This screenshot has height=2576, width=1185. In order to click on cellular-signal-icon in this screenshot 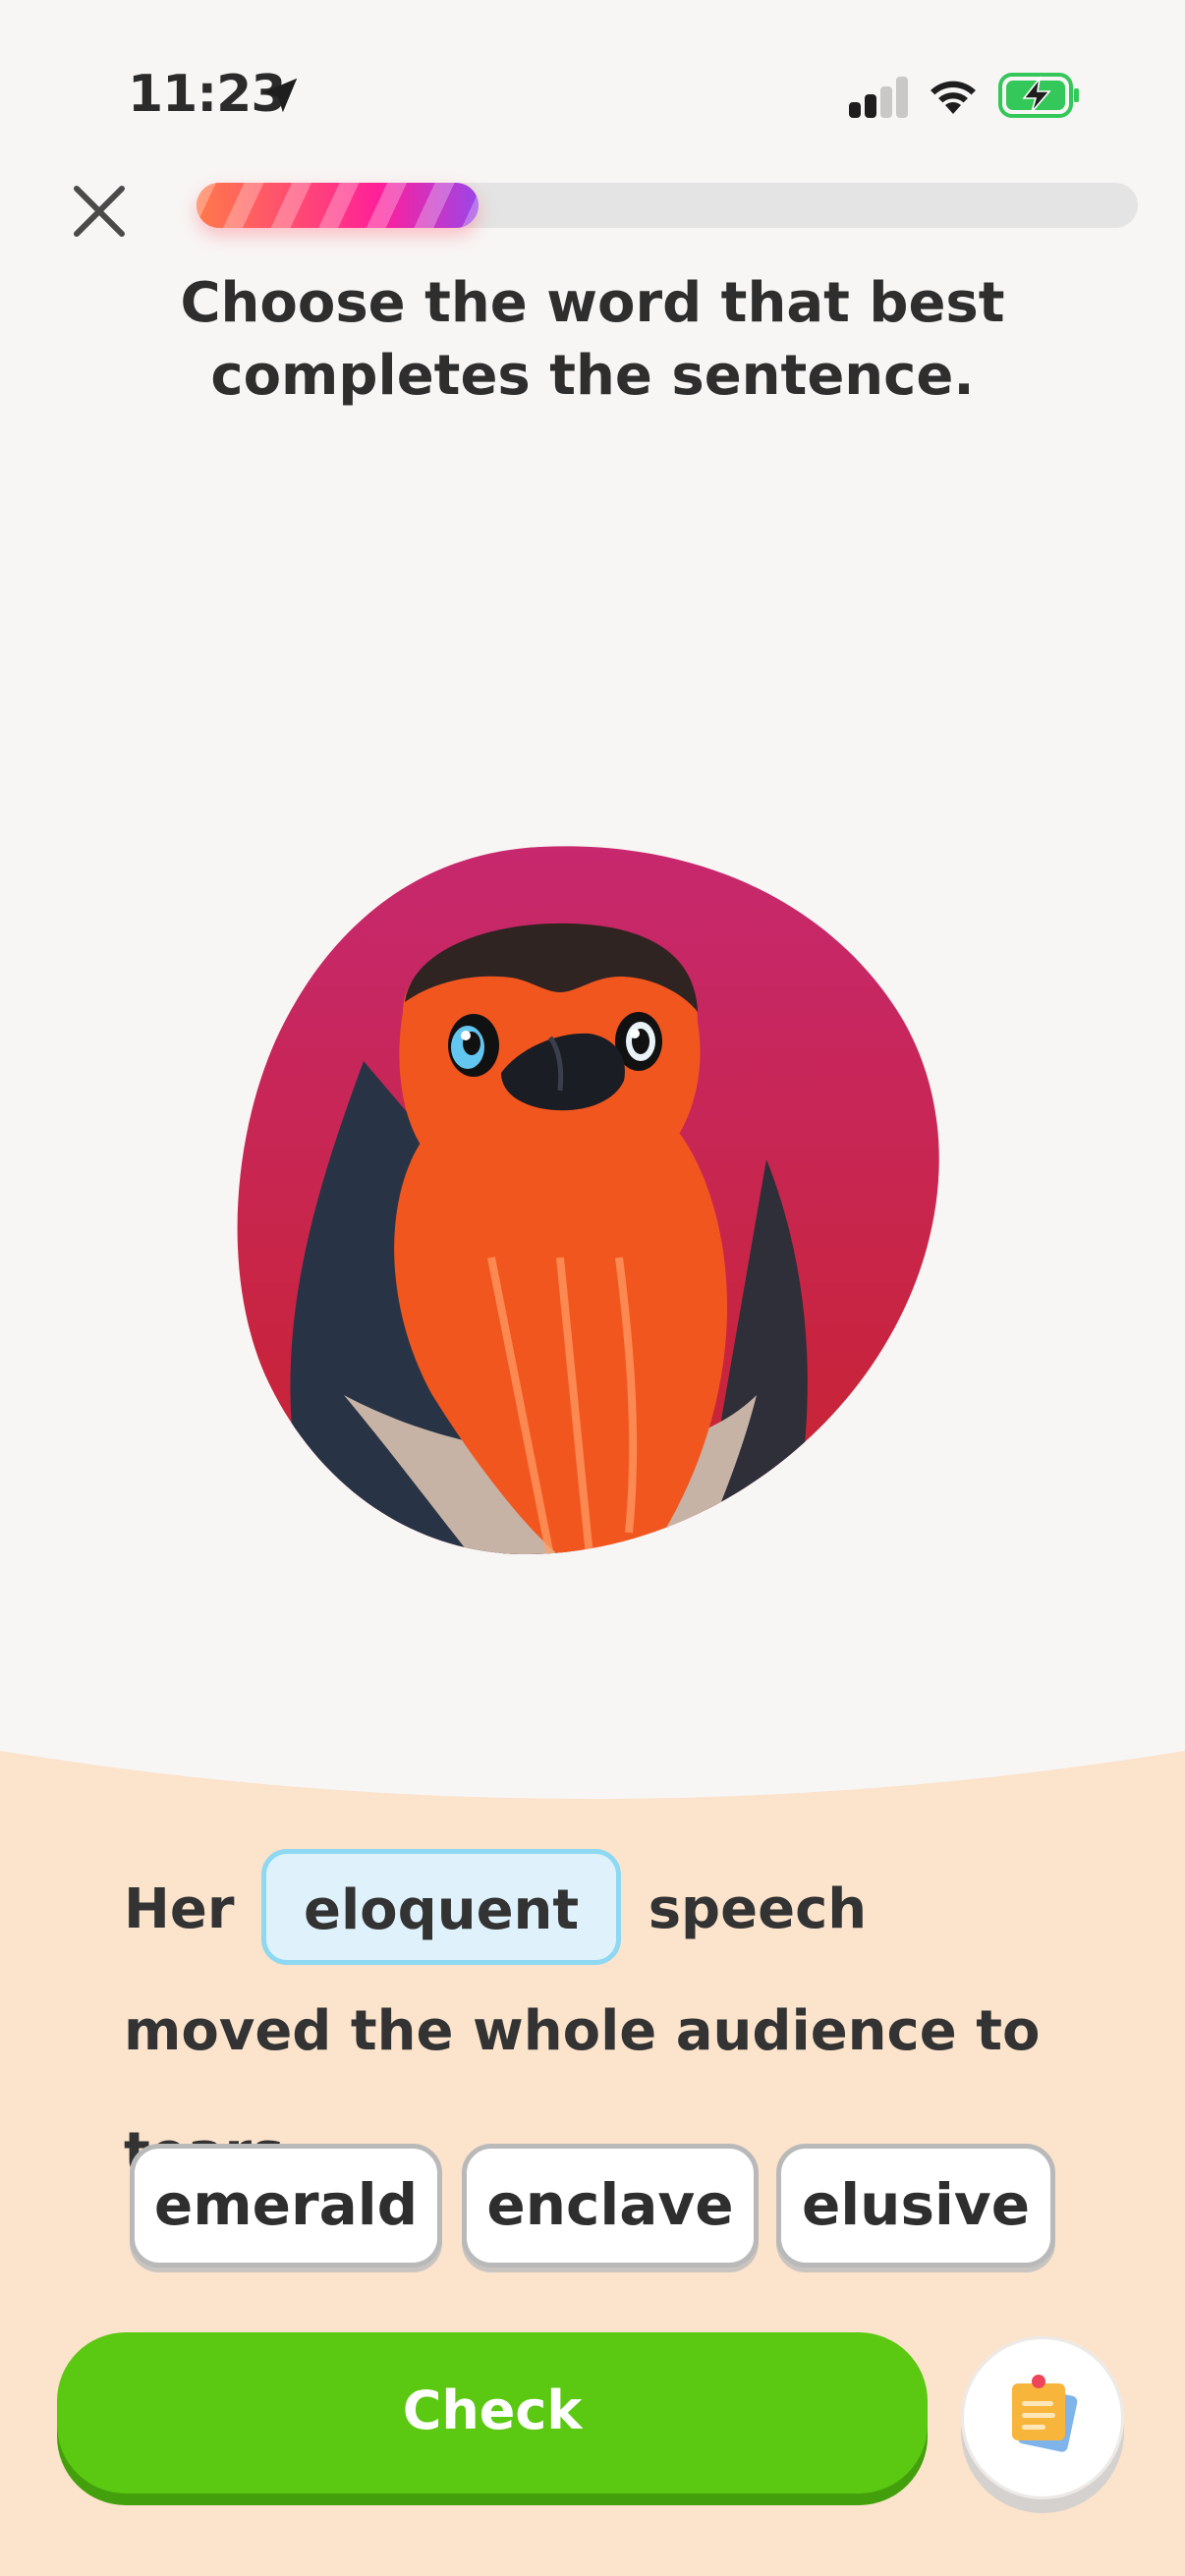, I will do `click(879, 97)`.